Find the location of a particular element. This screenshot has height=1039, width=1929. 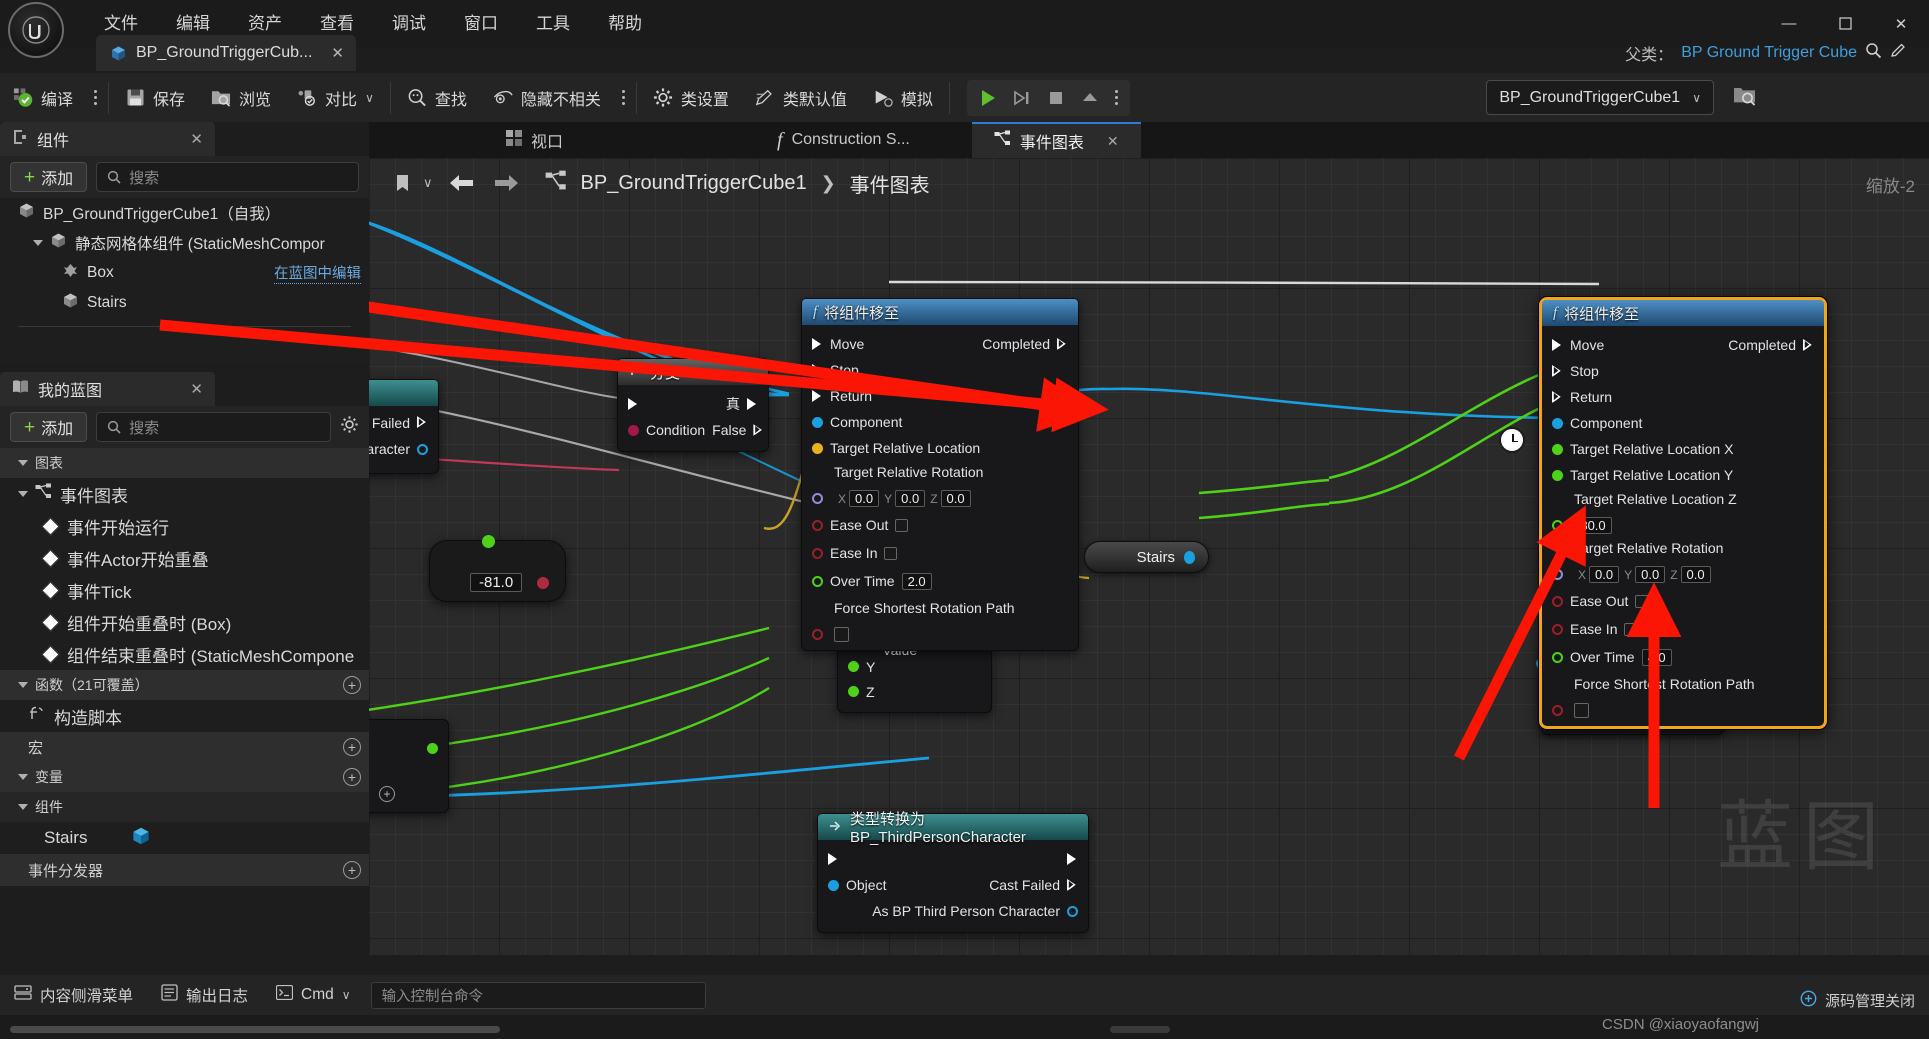

graph-scrollbar is located at coordinates (1140, 1029).